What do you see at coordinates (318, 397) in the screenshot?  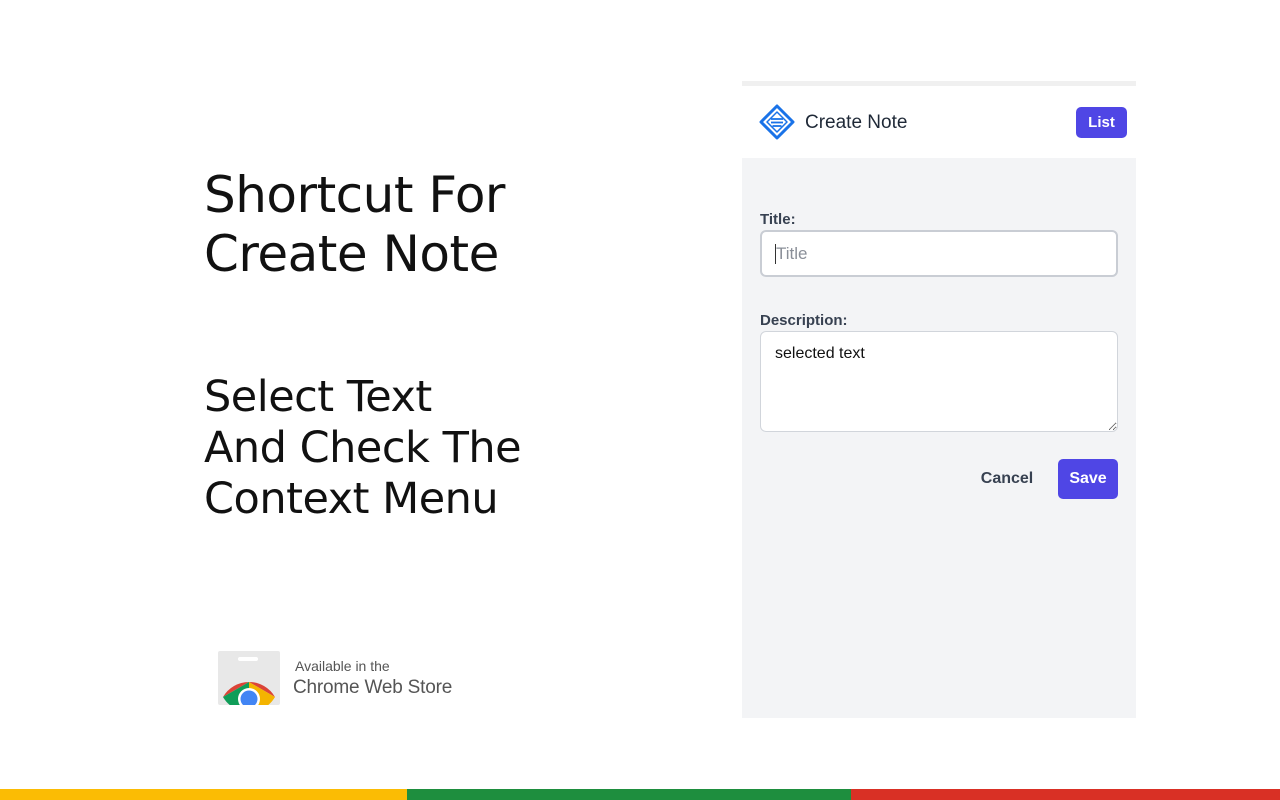 I see `subline-line-1: Select Text` at bounding box center [318, 397].